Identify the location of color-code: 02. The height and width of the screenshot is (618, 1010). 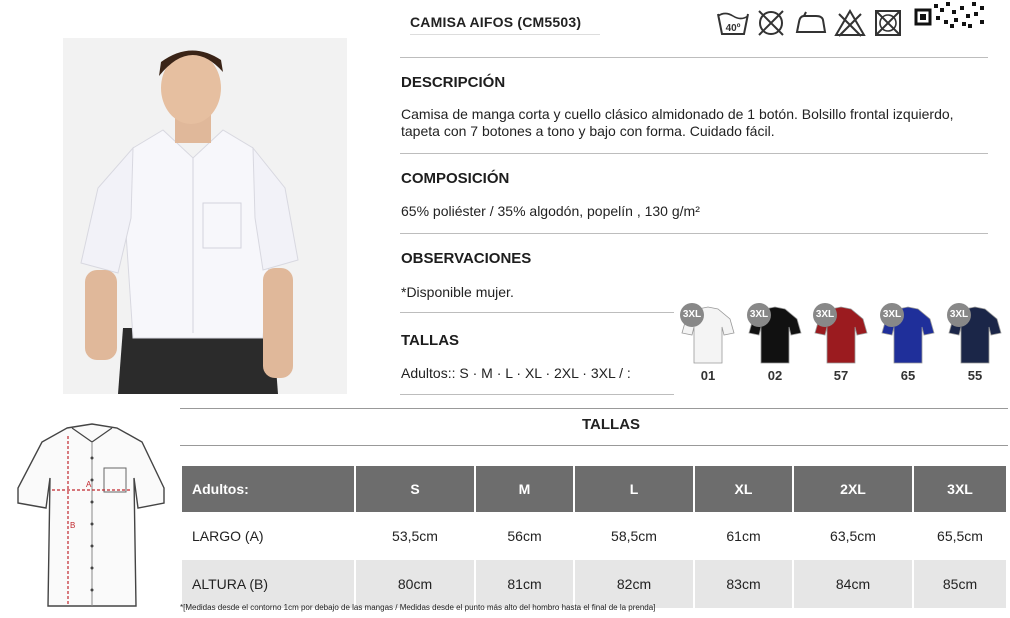
(775, 375).